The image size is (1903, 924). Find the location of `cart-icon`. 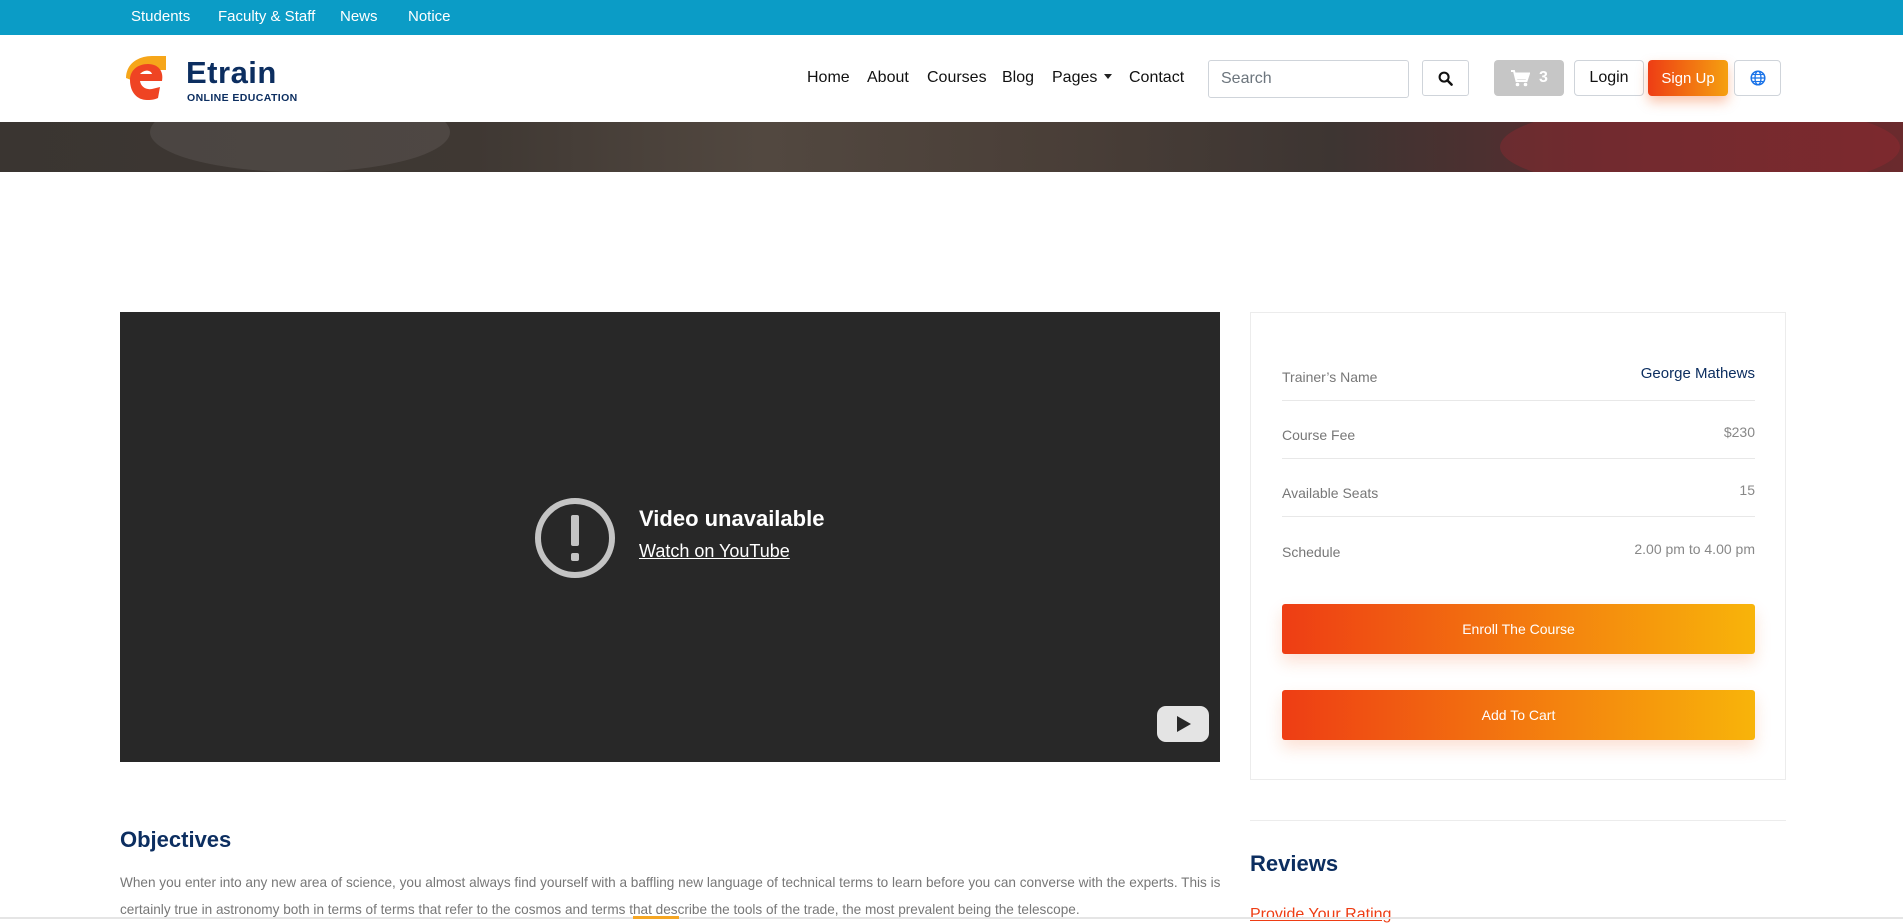

cart-icon is located at coordinates (1521, 77).